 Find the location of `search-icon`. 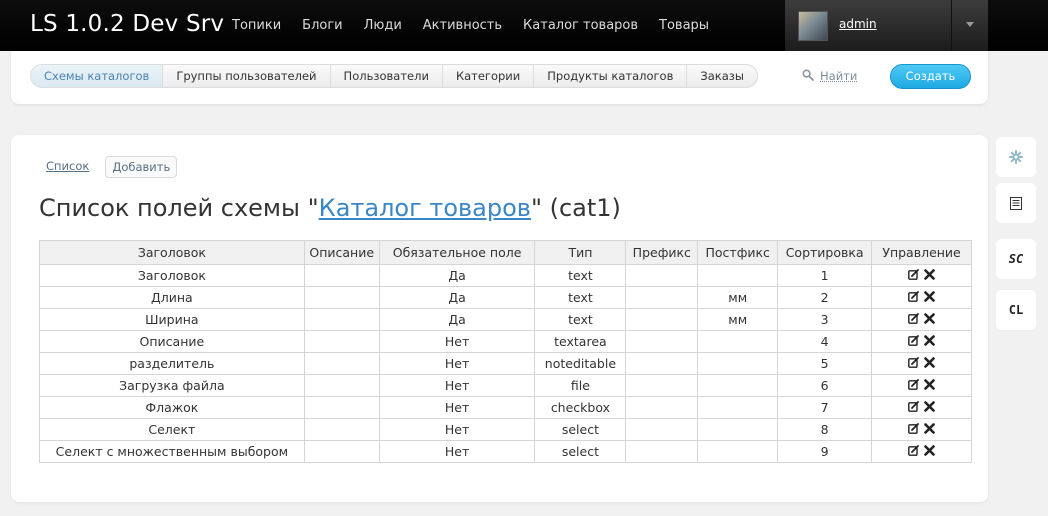

search-icon is located at coordinates (808, 75).